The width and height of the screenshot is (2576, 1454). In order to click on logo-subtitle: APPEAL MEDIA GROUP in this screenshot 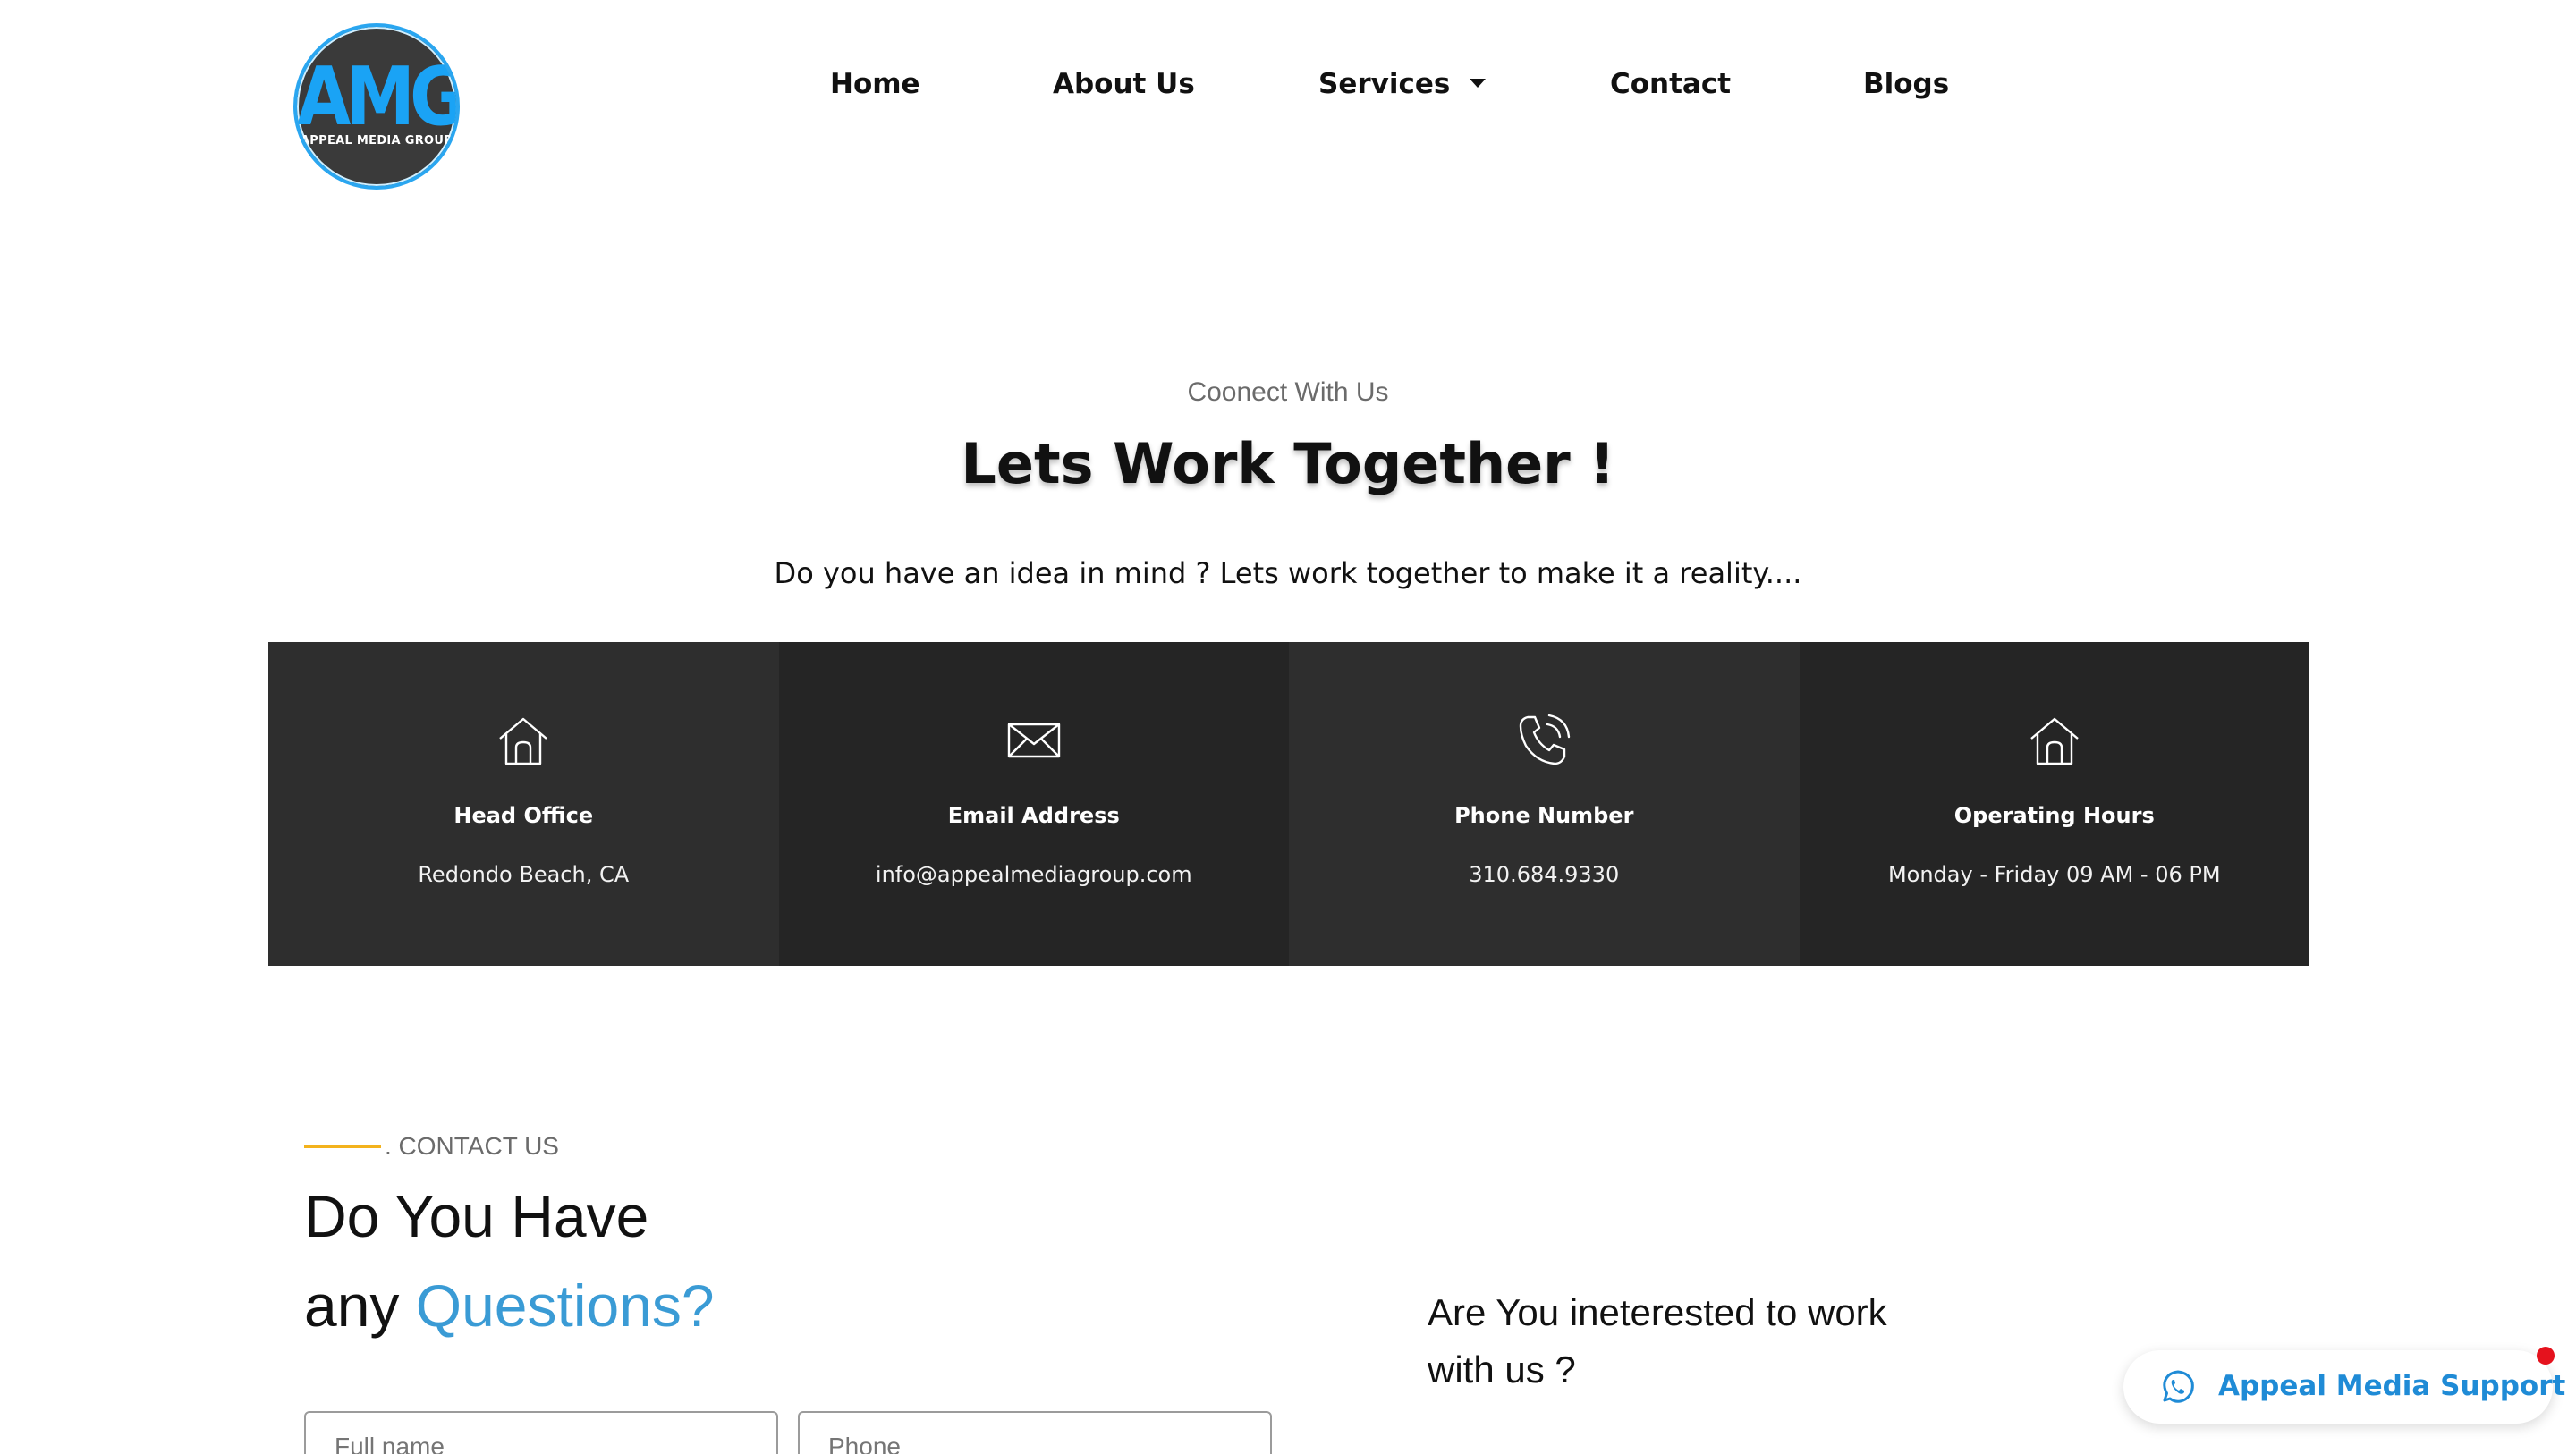, I will do `click(376, 141)`.